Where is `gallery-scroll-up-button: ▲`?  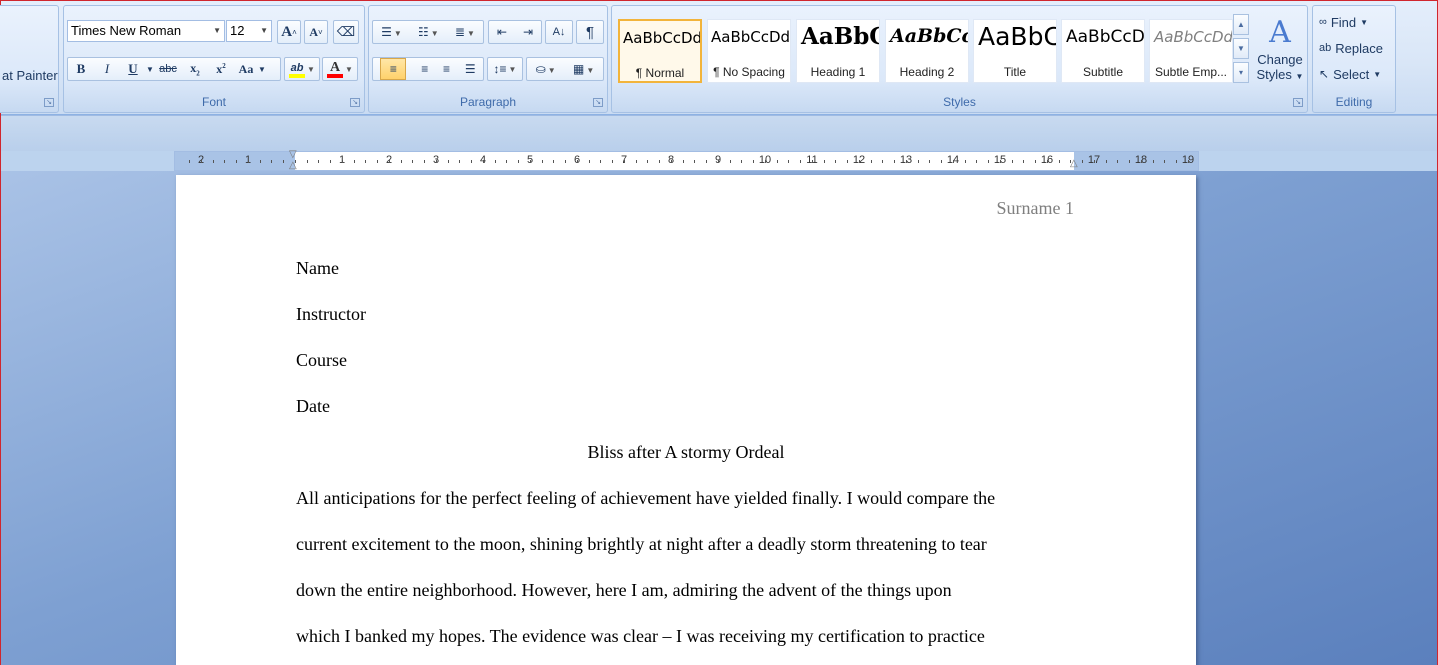
gallery-scroll-up-button: ▲ is located at coordinates (1241, 24).